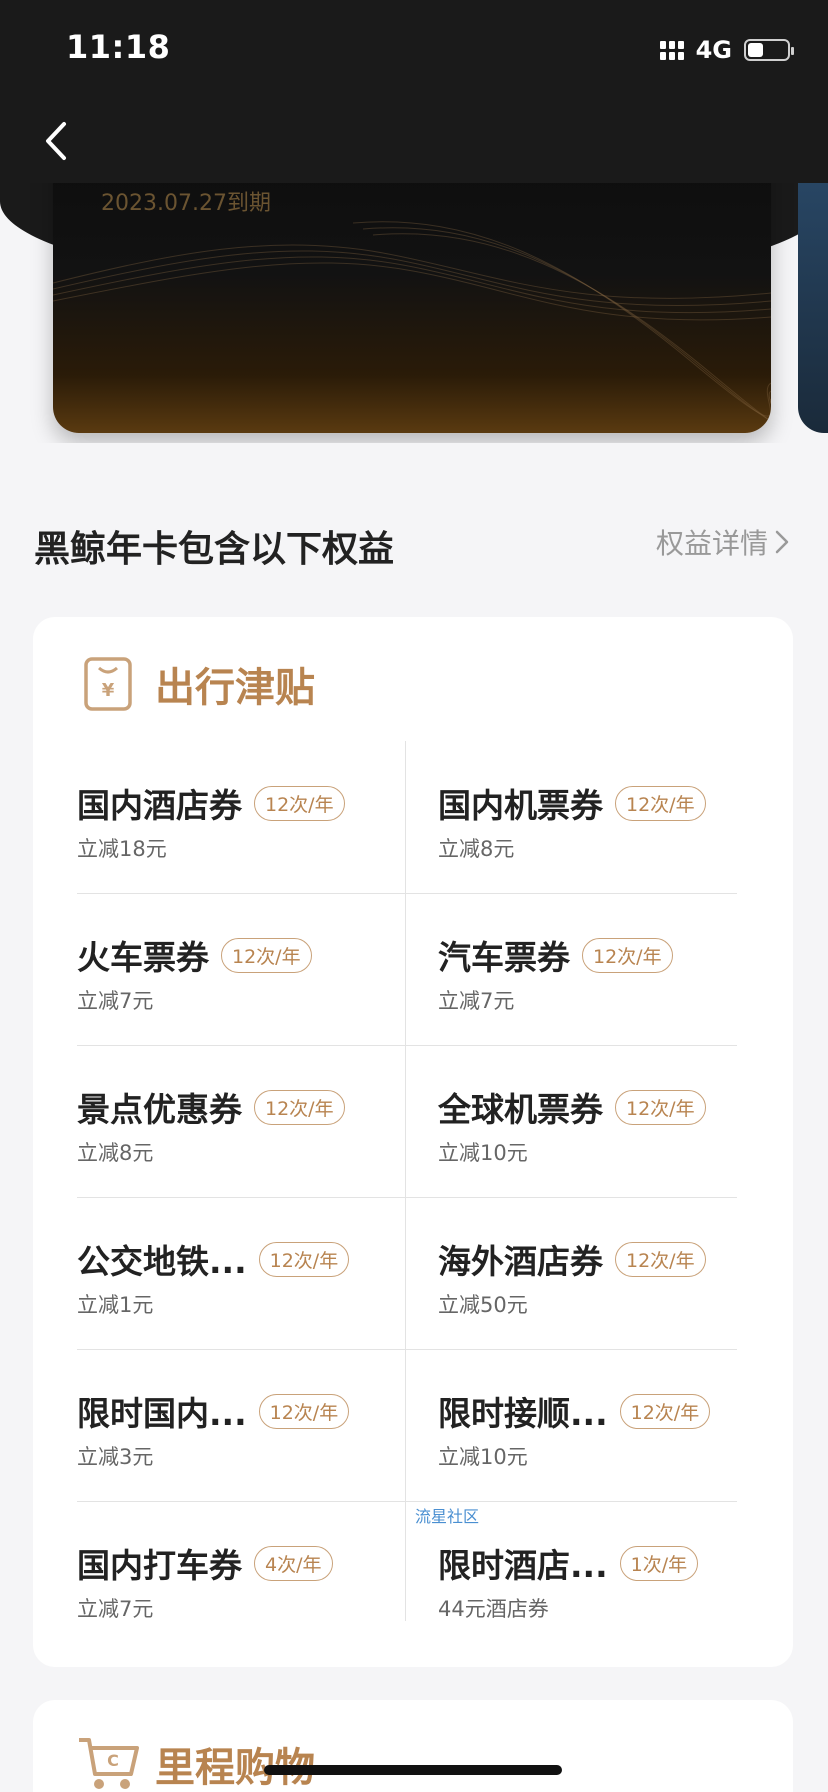 This screenshot has width=828, height=1792. I want to click on benefit-item: 限时酒店... 1次/年 44元酒店券, so click(603, 1577).